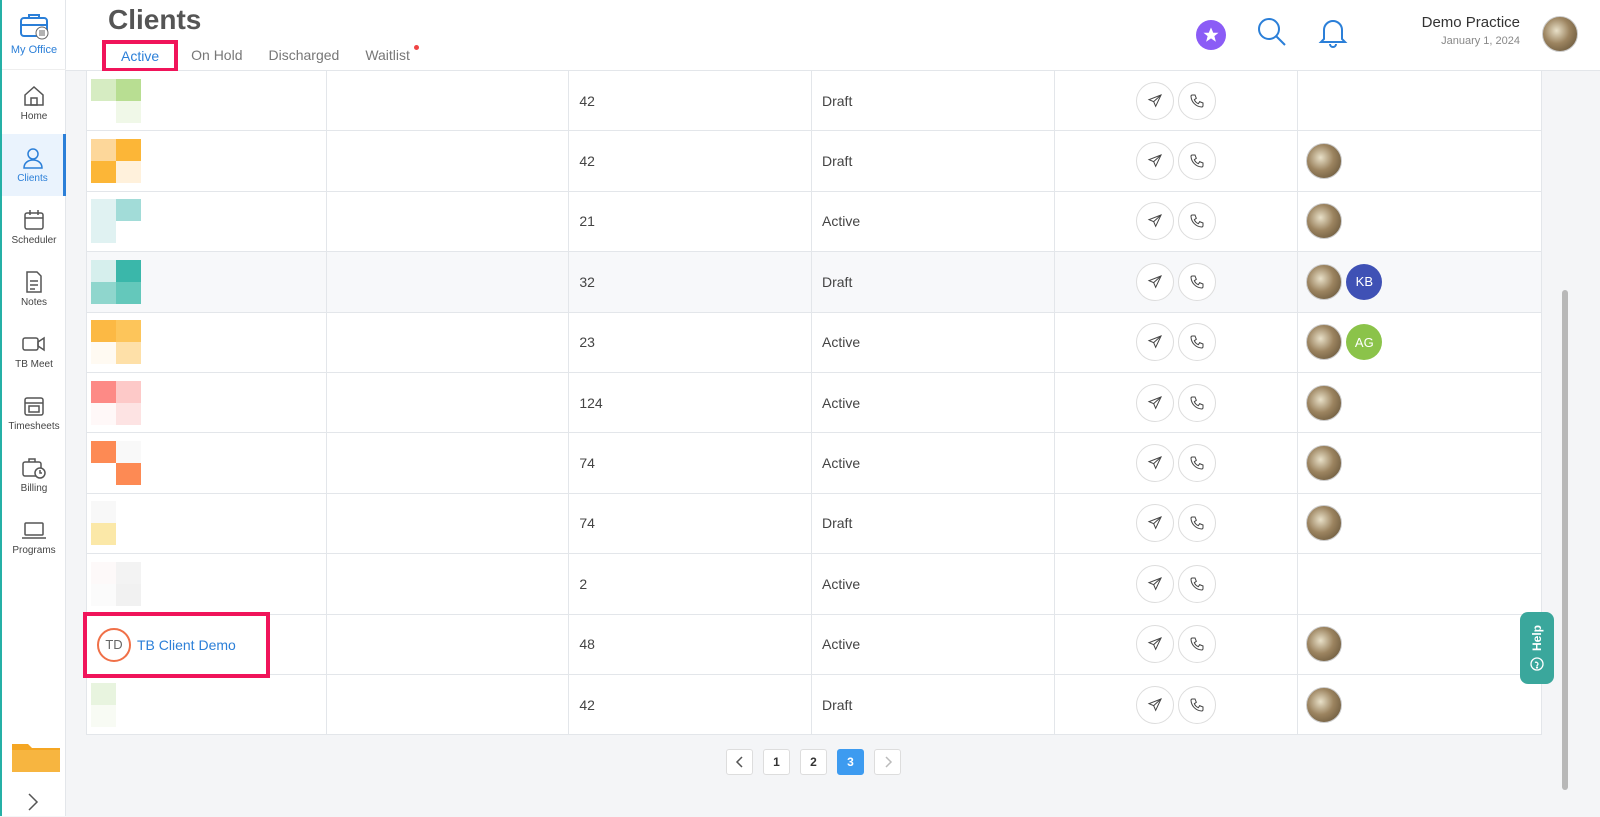  I want to click on my-office-label: My Office, so click(34, 50).